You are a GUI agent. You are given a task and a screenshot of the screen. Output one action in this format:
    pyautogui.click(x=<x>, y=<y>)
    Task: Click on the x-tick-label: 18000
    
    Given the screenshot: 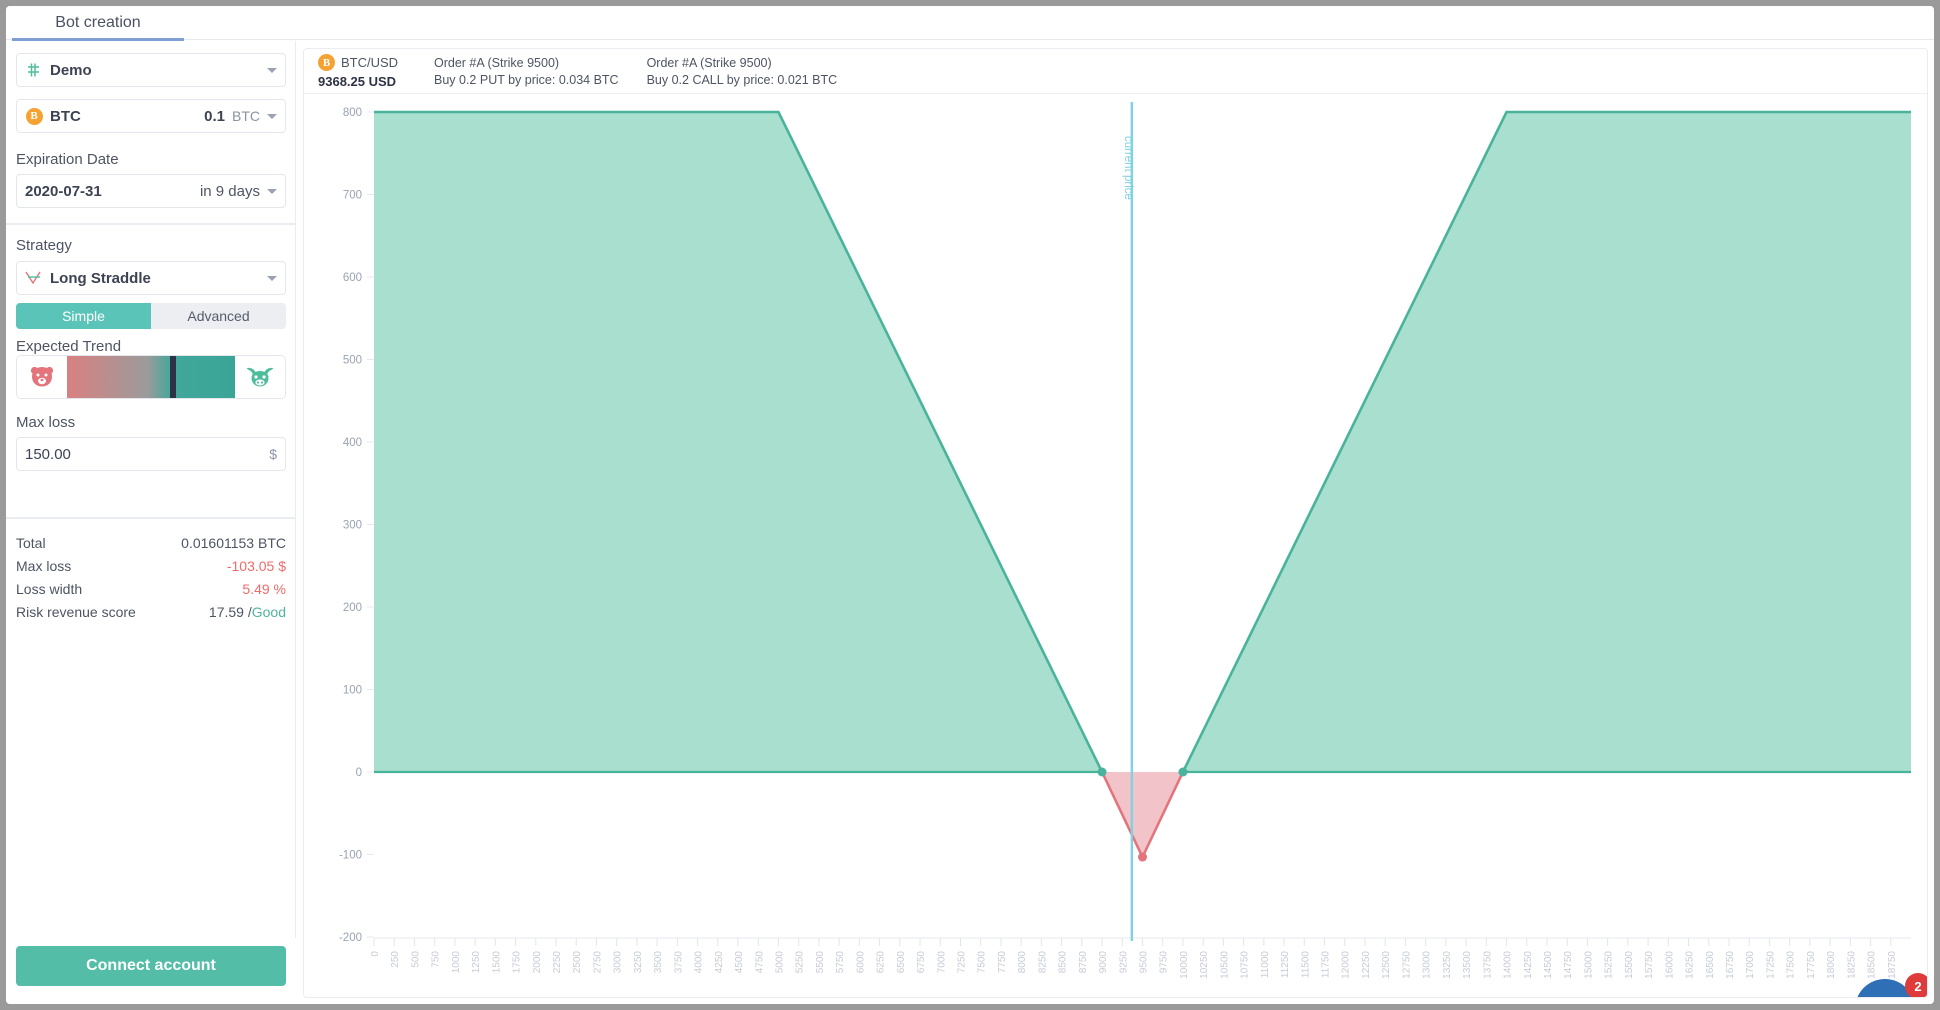 What is the action you would take?
    pyautogui.click(x=1831, y=965)
    